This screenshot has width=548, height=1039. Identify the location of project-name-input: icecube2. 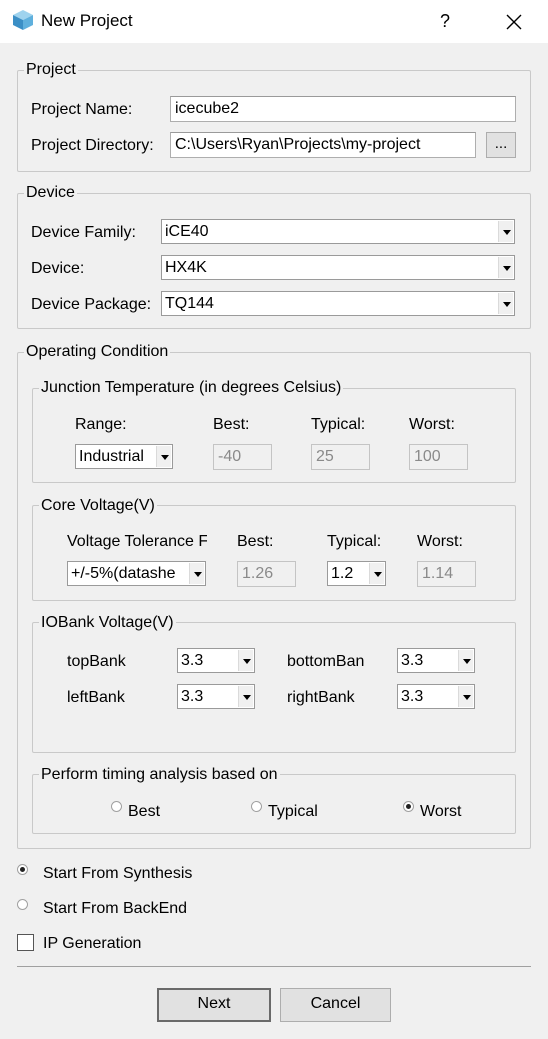
(343, 109).